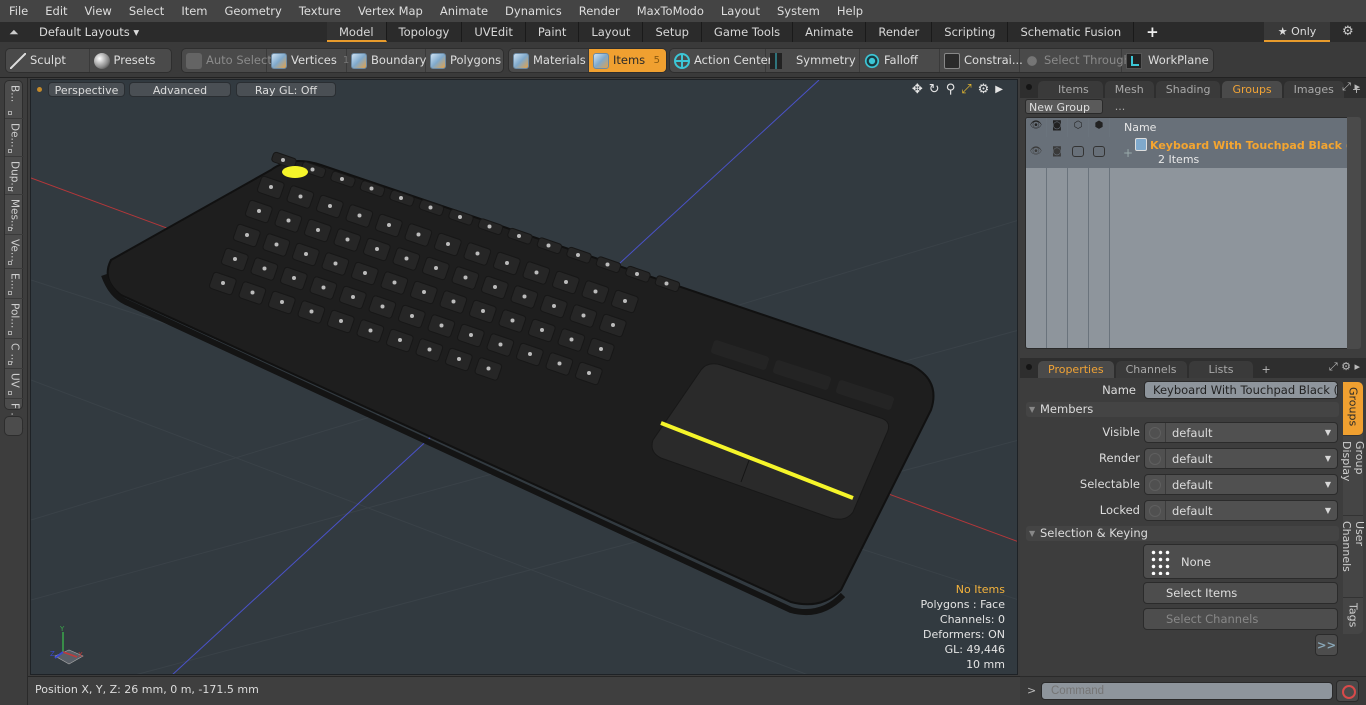  Describe the element at coordinates (1182, 533) in the screenshot. I see `selection-keying-section-header: Selection & Keying` at that location.